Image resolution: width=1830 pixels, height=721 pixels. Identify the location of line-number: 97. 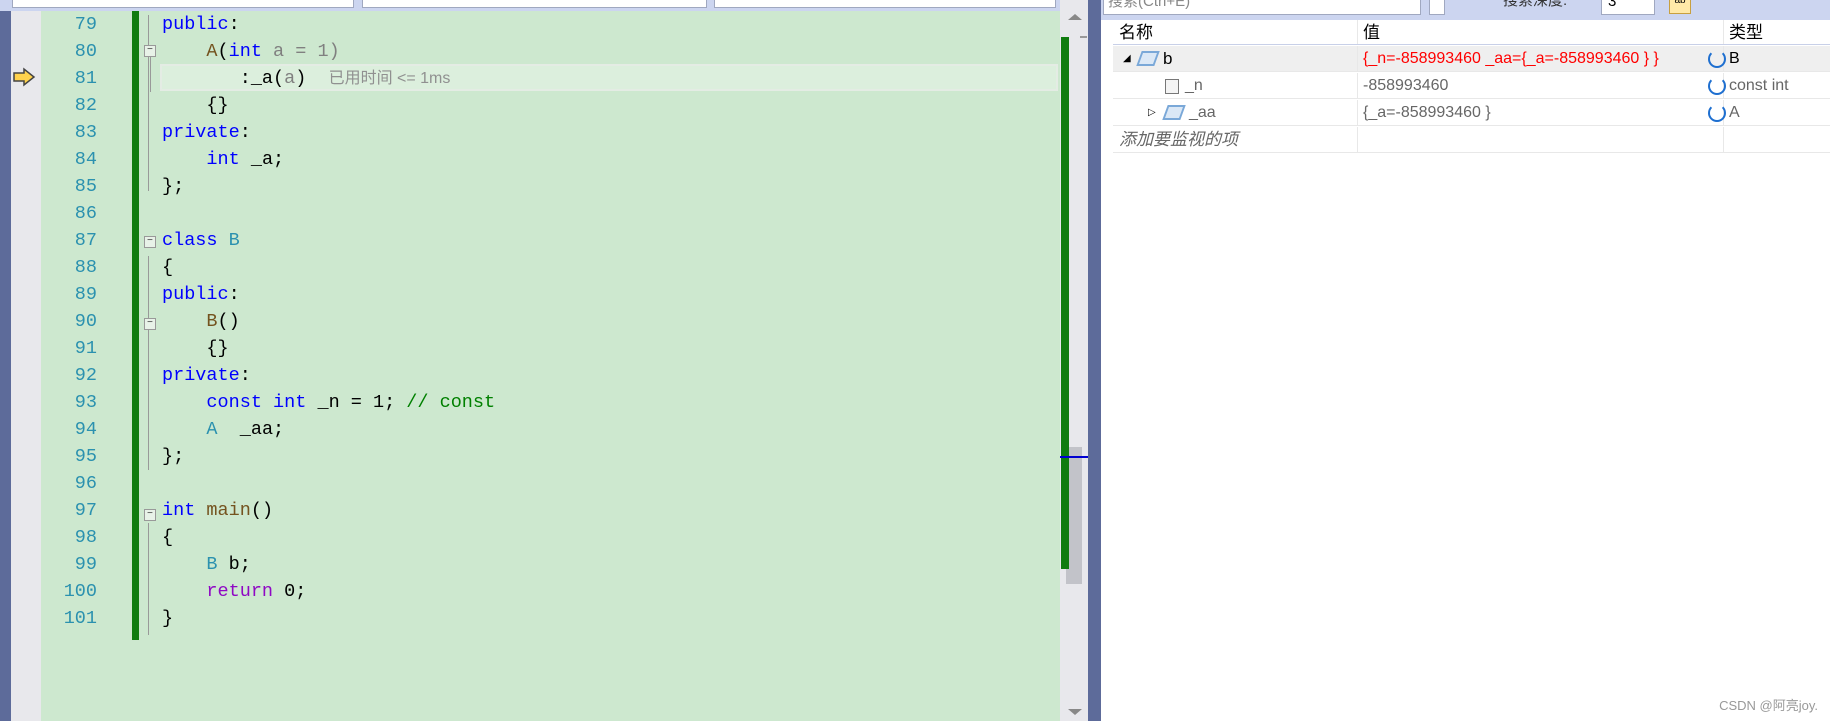
(85, 510).